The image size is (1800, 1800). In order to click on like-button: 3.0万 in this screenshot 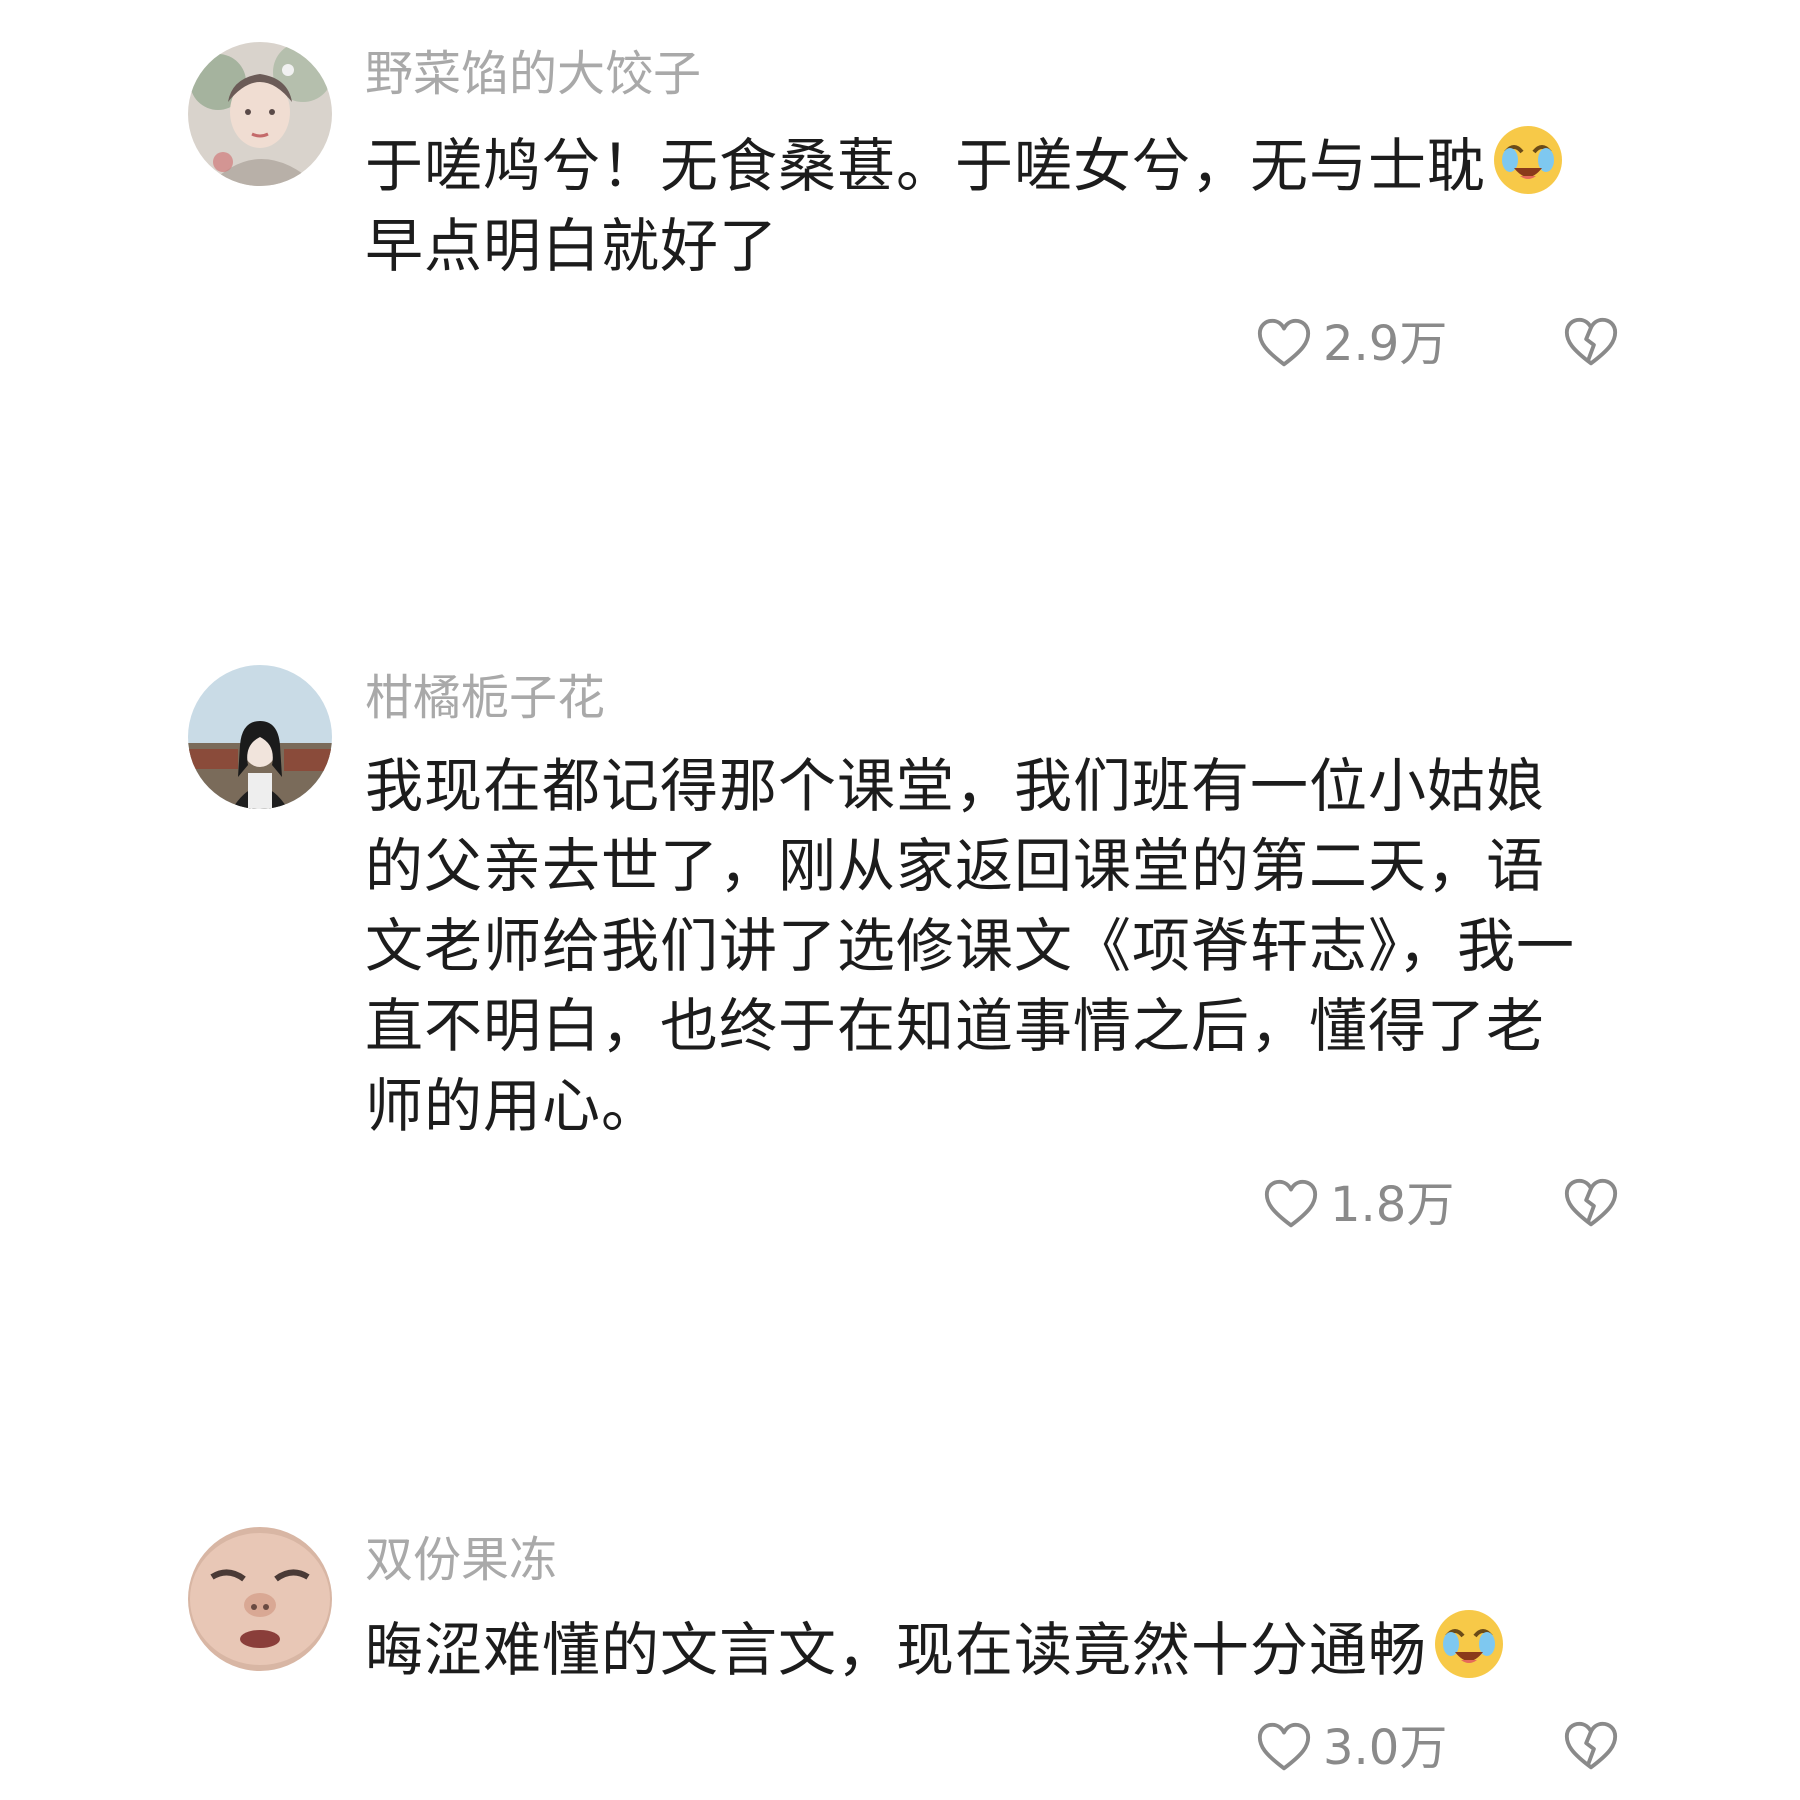, I will do `click(1351, 1748)`.